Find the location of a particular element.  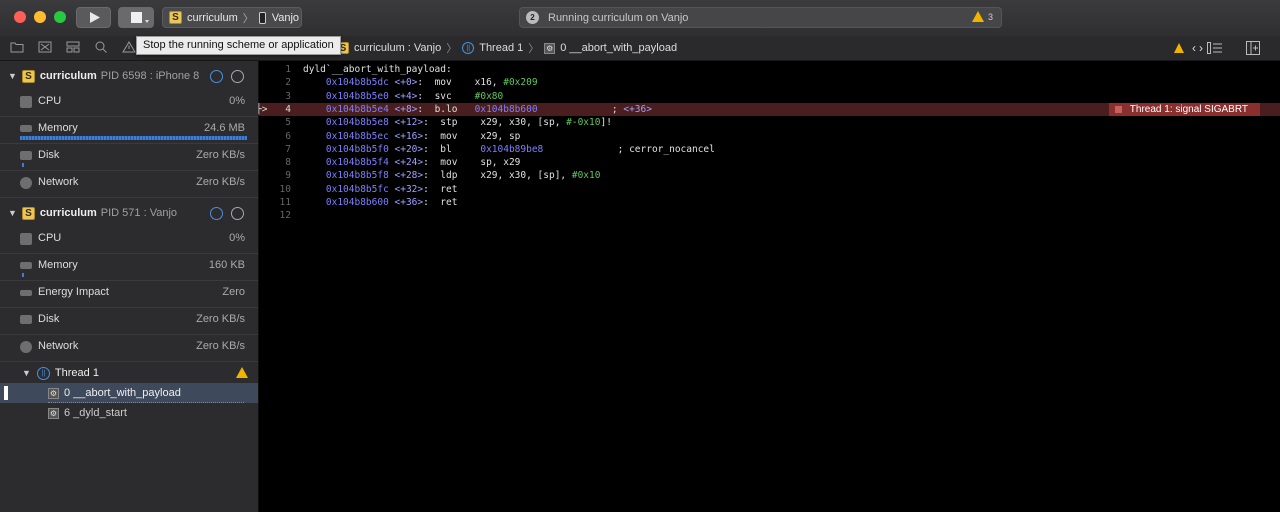

gauge-energy-impact: Energy Impact Zero is located at coordinates (129, 294).